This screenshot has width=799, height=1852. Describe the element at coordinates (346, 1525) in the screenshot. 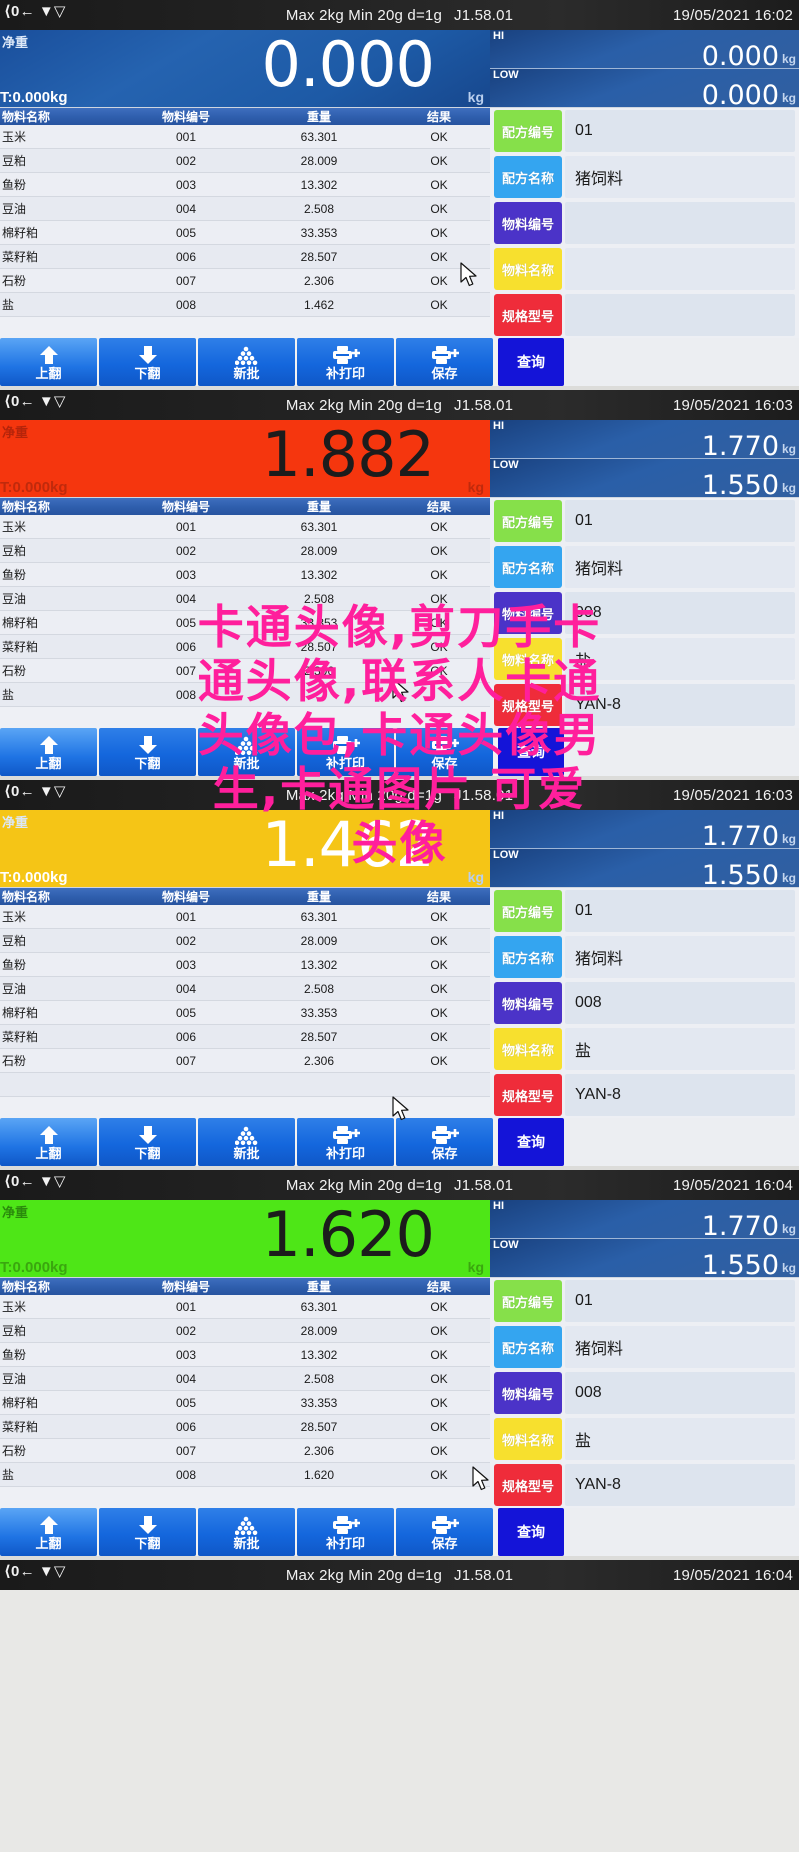

I see `printer-plus-icon` at that location.